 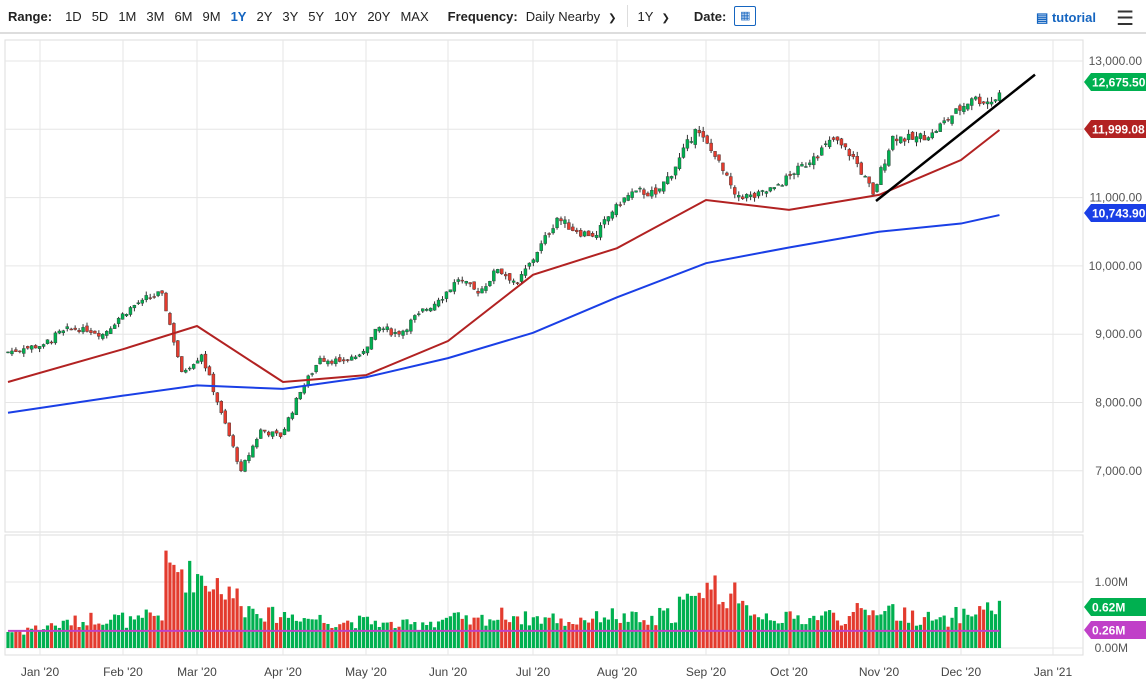 I want to click on volume-ma-value: 0.26M, so click(x=1108, y=631).